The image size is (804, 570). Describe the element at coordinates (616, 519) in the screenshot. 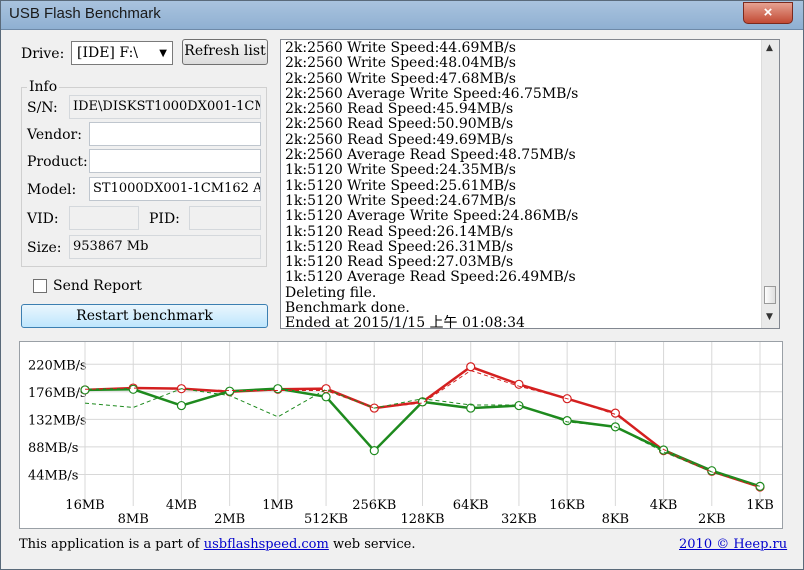

I see `x-tick-label: 8KB` at that location.